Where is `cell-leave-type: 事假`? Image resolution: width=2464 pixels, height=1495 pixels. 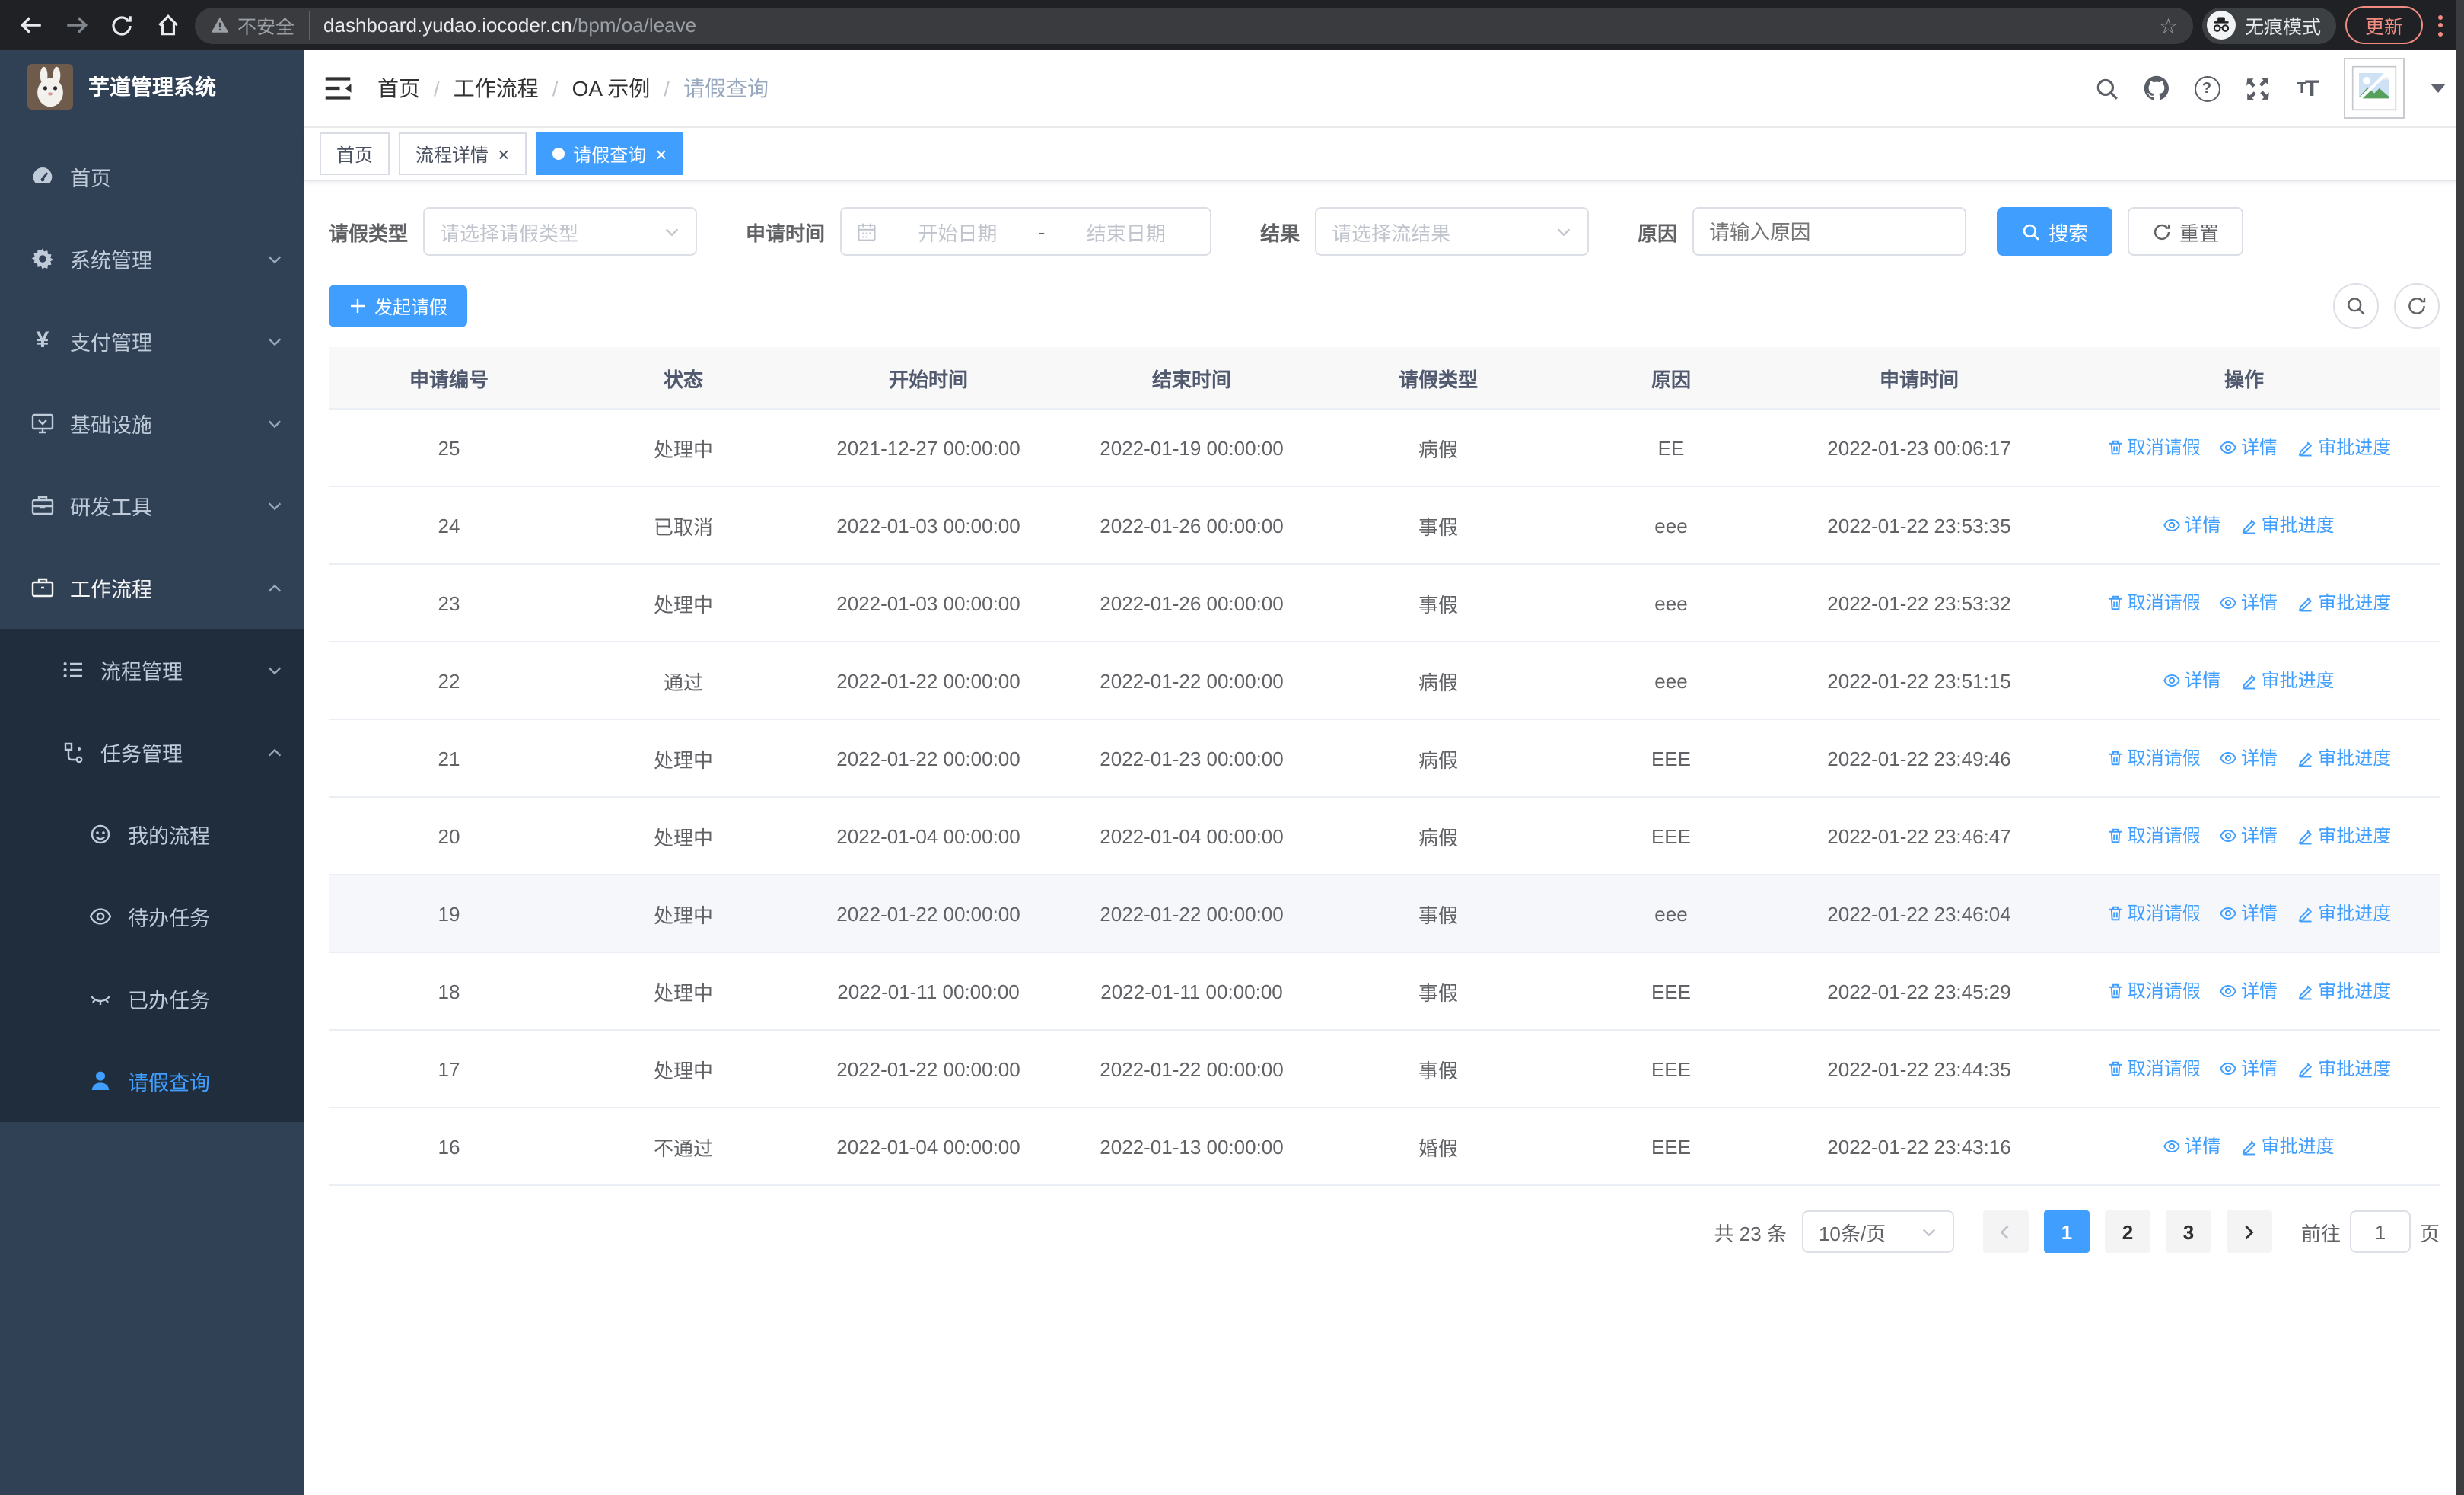
cell-leave-type: 事假 is located at coordinates (1438, 1069).